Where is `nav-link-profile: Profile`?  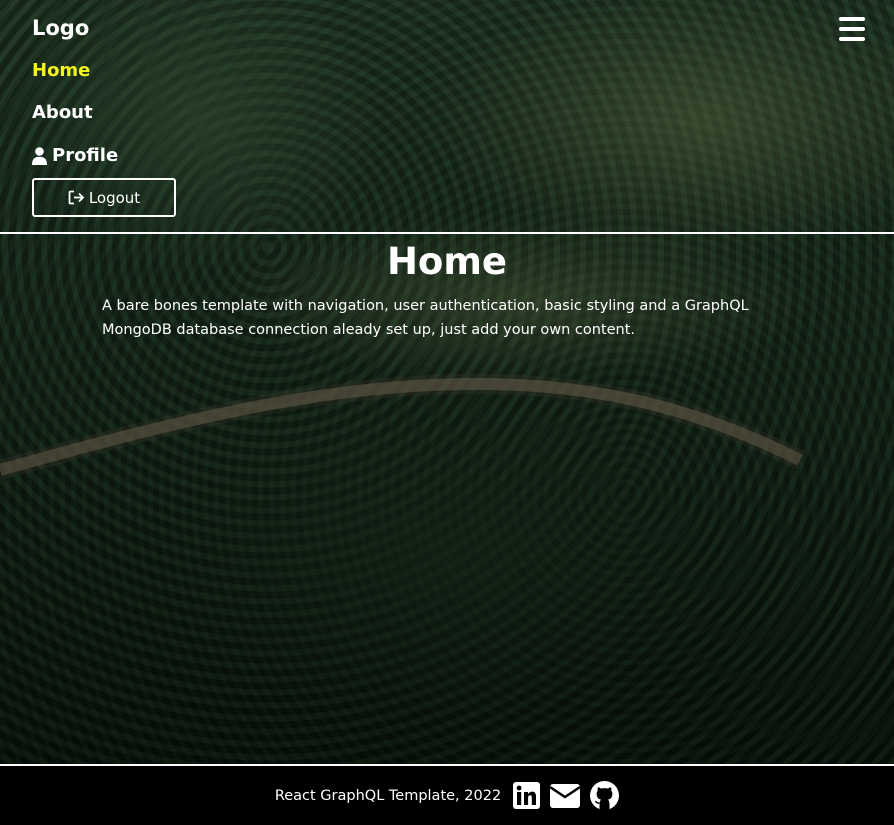
nav-link-profile: Profile is located at coordinates (75, 155).